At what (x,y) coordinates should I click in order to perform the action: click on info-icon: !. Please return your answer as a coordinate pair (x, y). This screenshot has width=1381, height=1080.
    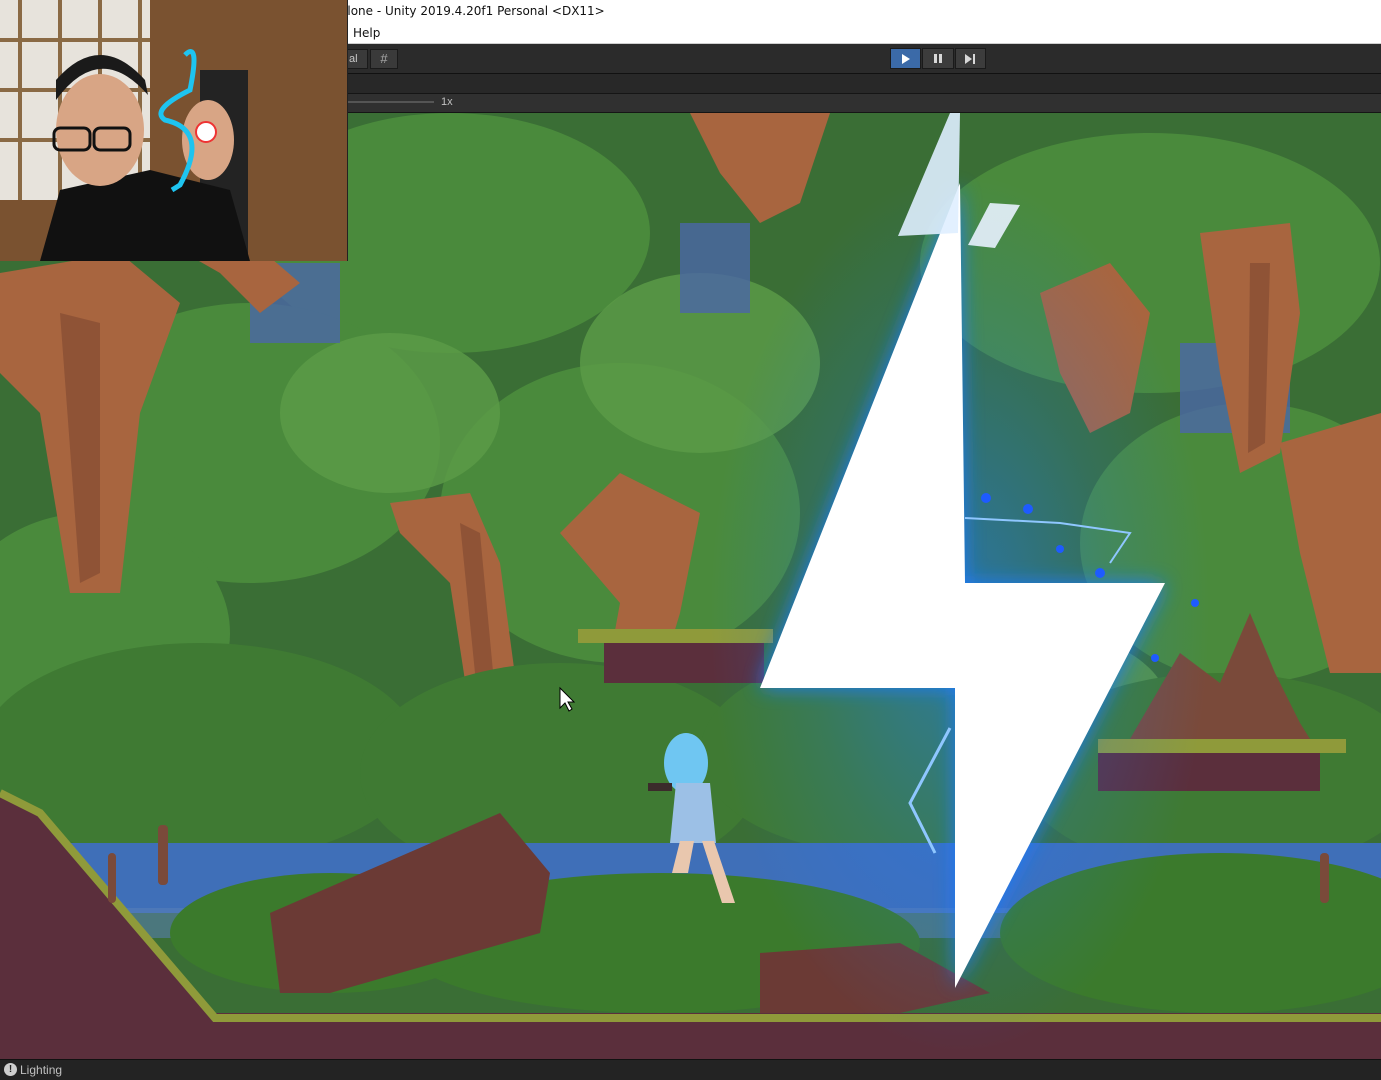
    Looking at the image, I should click on (10, 1069).